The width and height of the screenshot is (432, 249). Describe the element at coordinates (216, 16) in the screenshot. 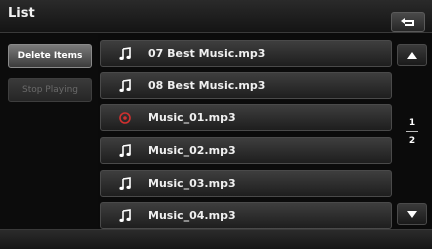

I see `title-bar: List` at that location.